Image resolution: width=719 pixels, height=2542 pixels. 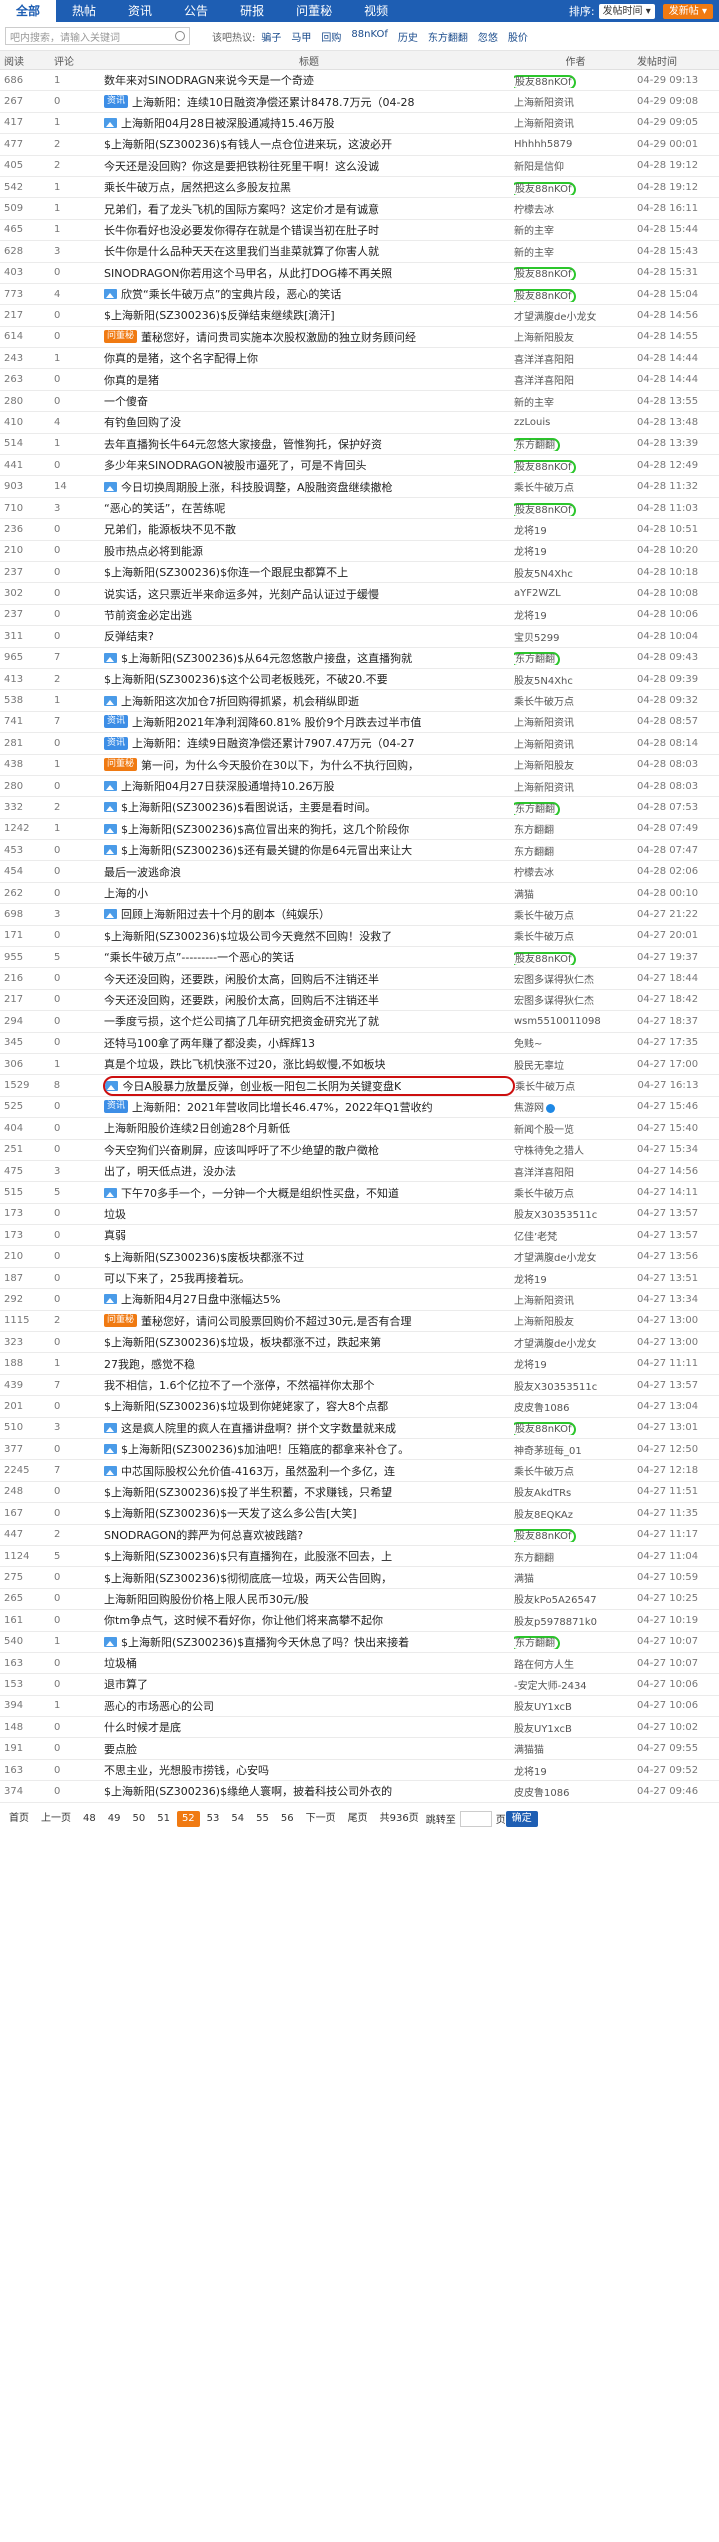 What do you see at coordinates (278, 337) in the screenshot?
I see `post-title-link: 董秘您好，请问贵司实施本次股权激励的独立财务顾问经` at bounding box center [278, 337].